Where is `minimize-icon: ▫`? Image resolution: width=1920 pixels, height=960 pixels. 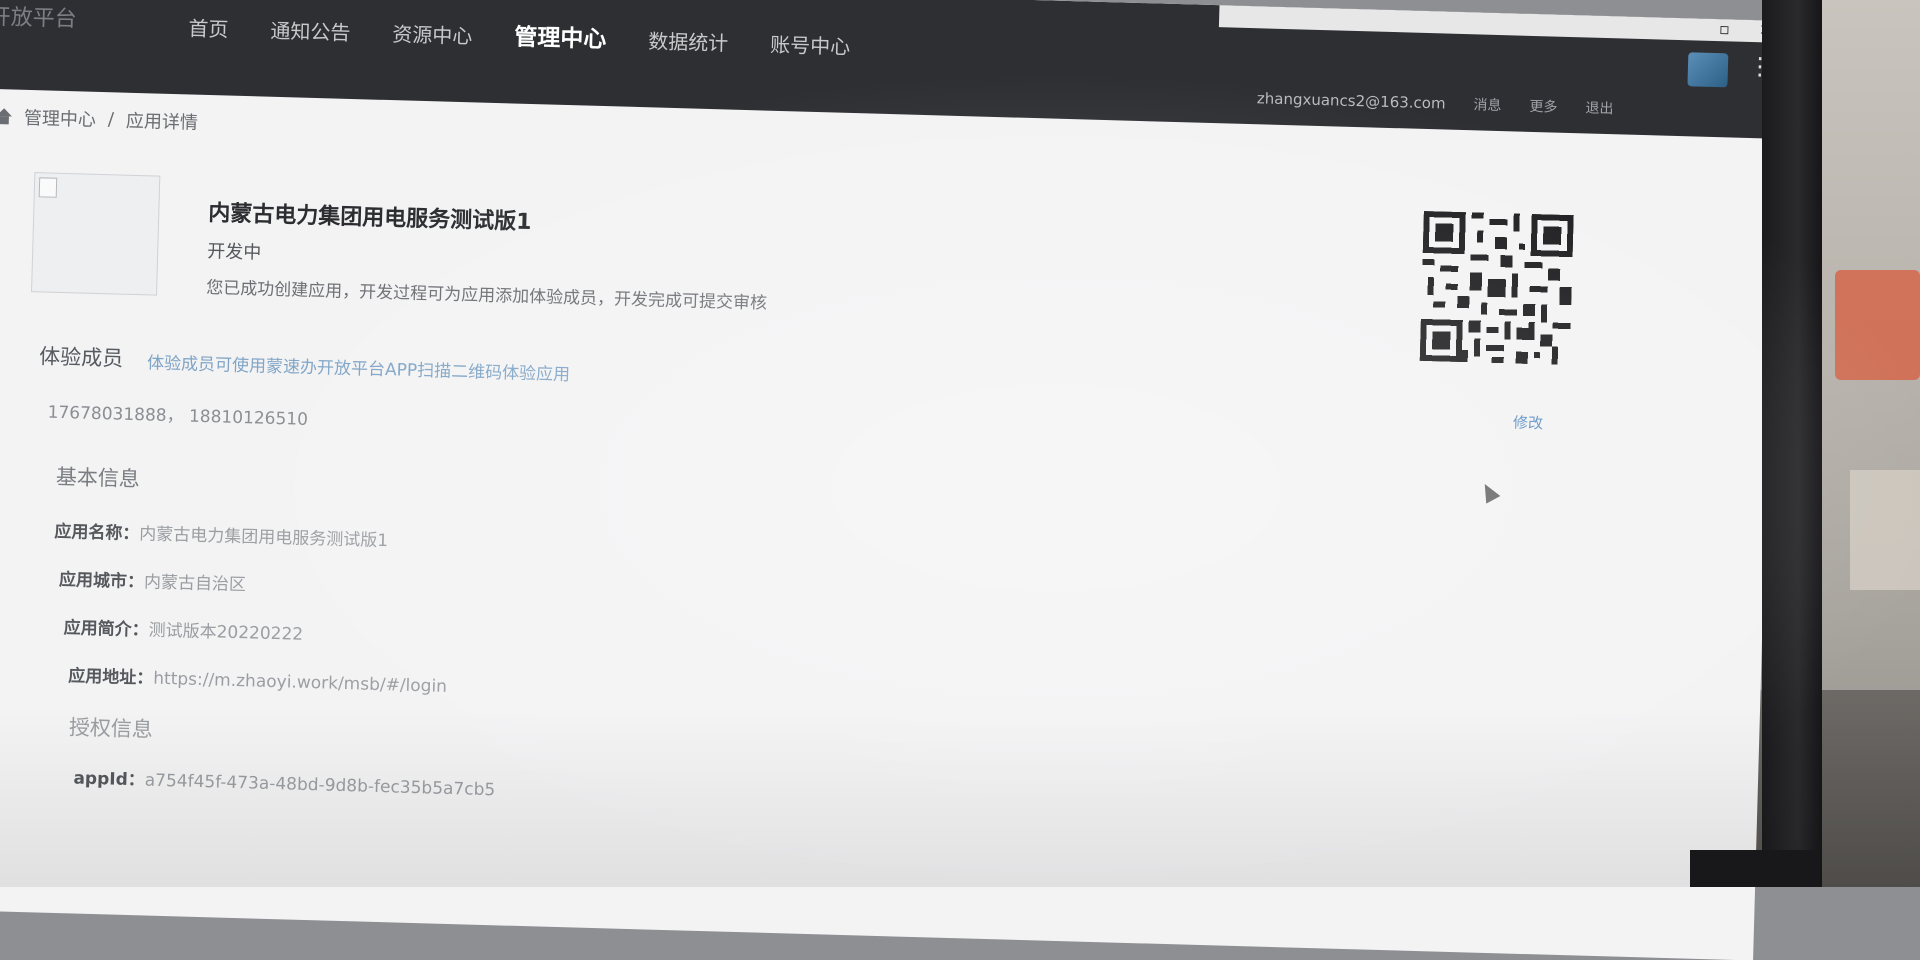 minimize-icon: ▫ is located at coordinates (1724, 28).